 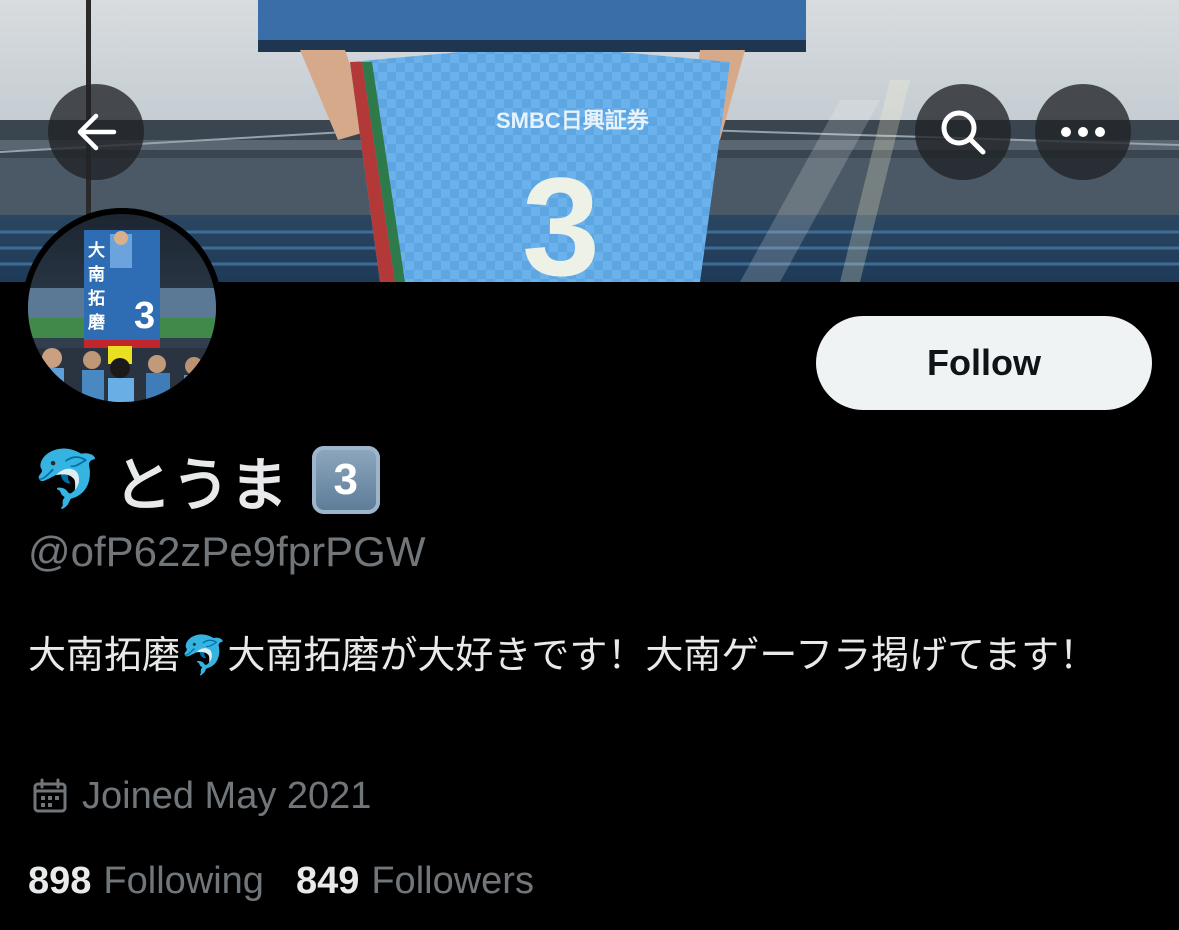 I want to click on back-arrow-icon, so click(x=97, y=132).